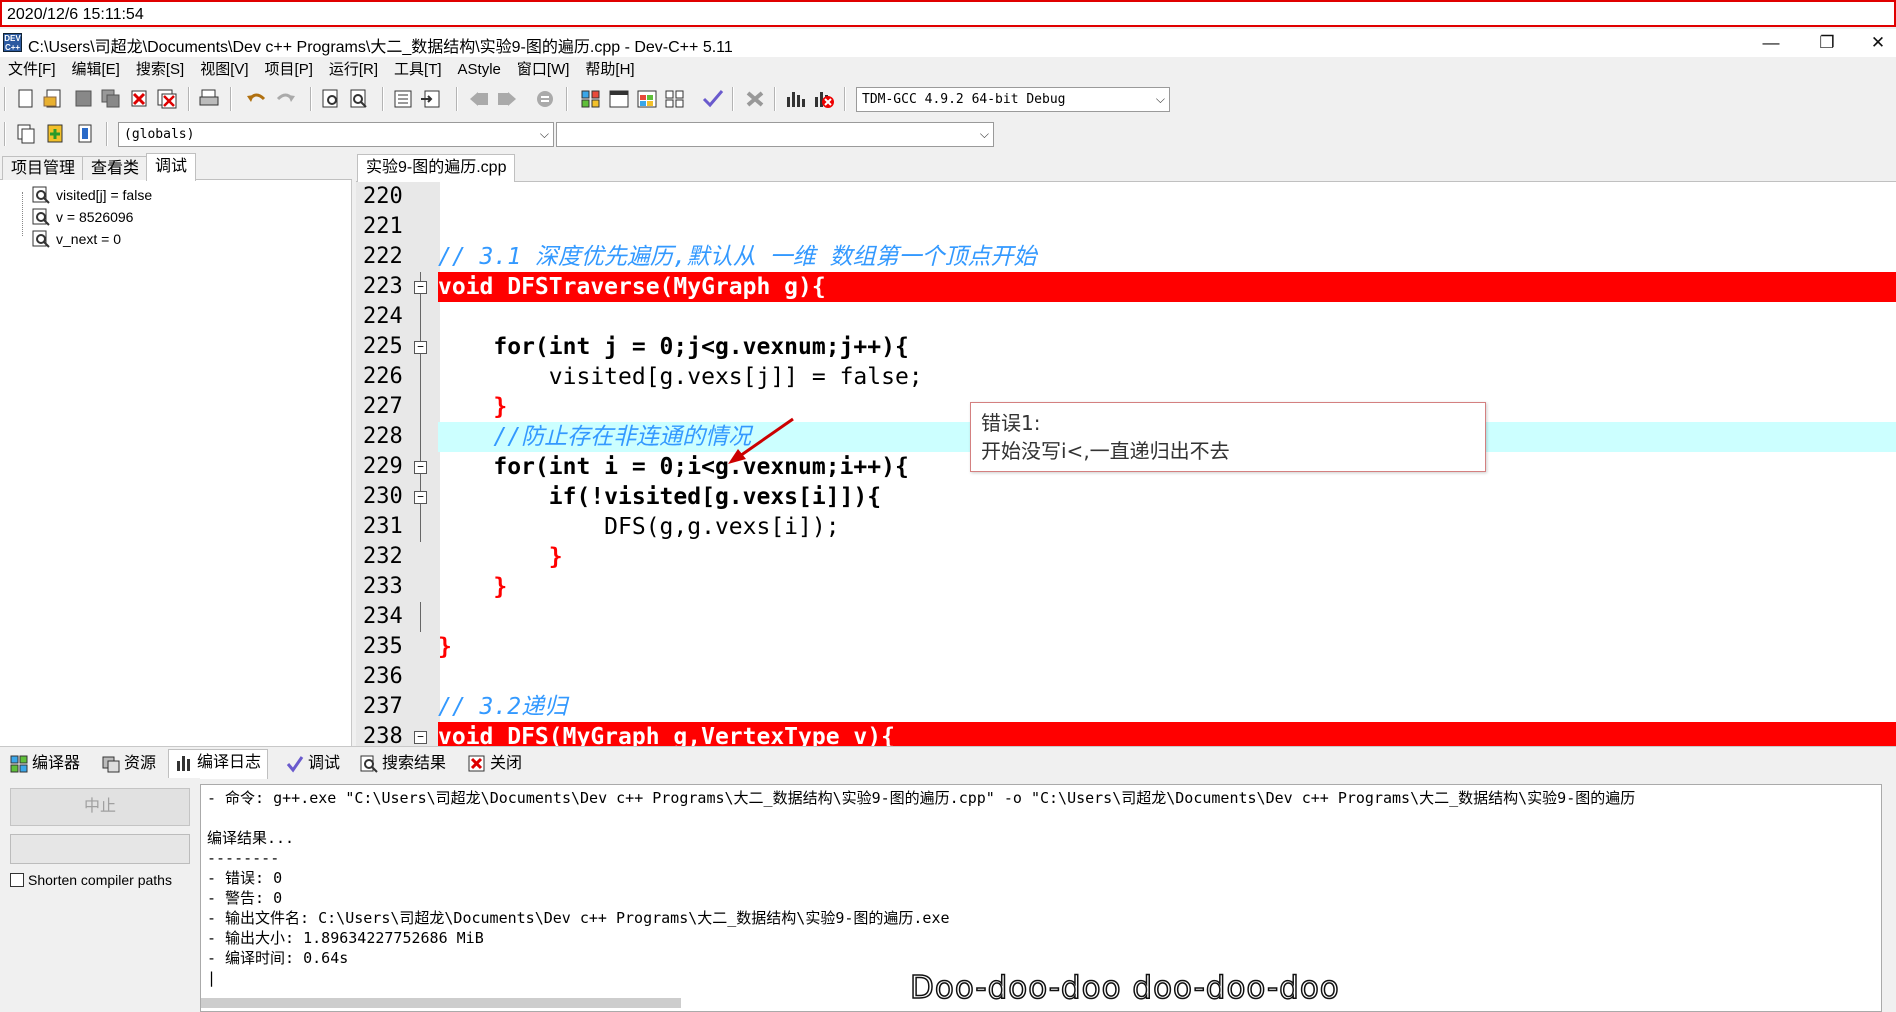  I want to click on menu-edit: 编辑[E], so click(96, 68).